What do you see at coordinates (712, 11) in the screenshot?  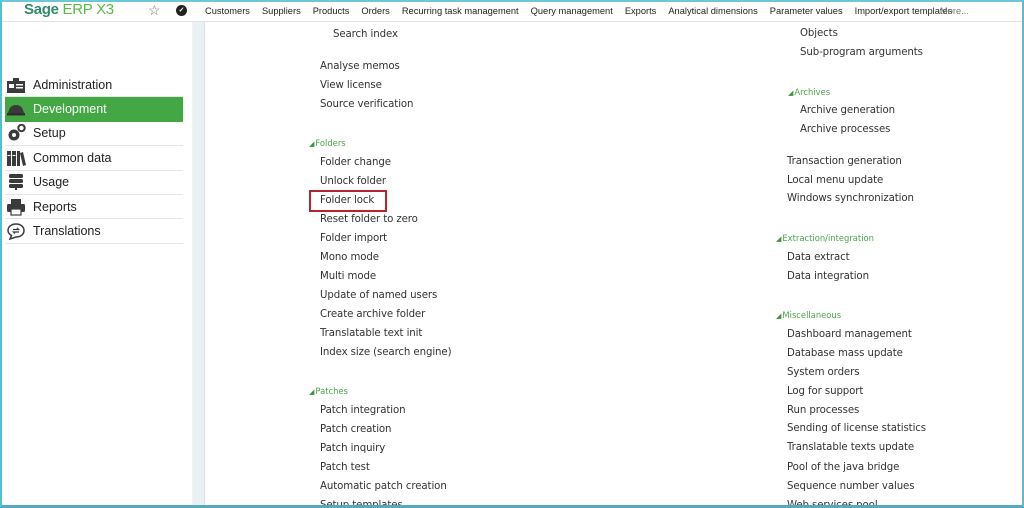 I see `nav-analytical-dimensions: Analytical dimensions` at bounding box center [712, 11].